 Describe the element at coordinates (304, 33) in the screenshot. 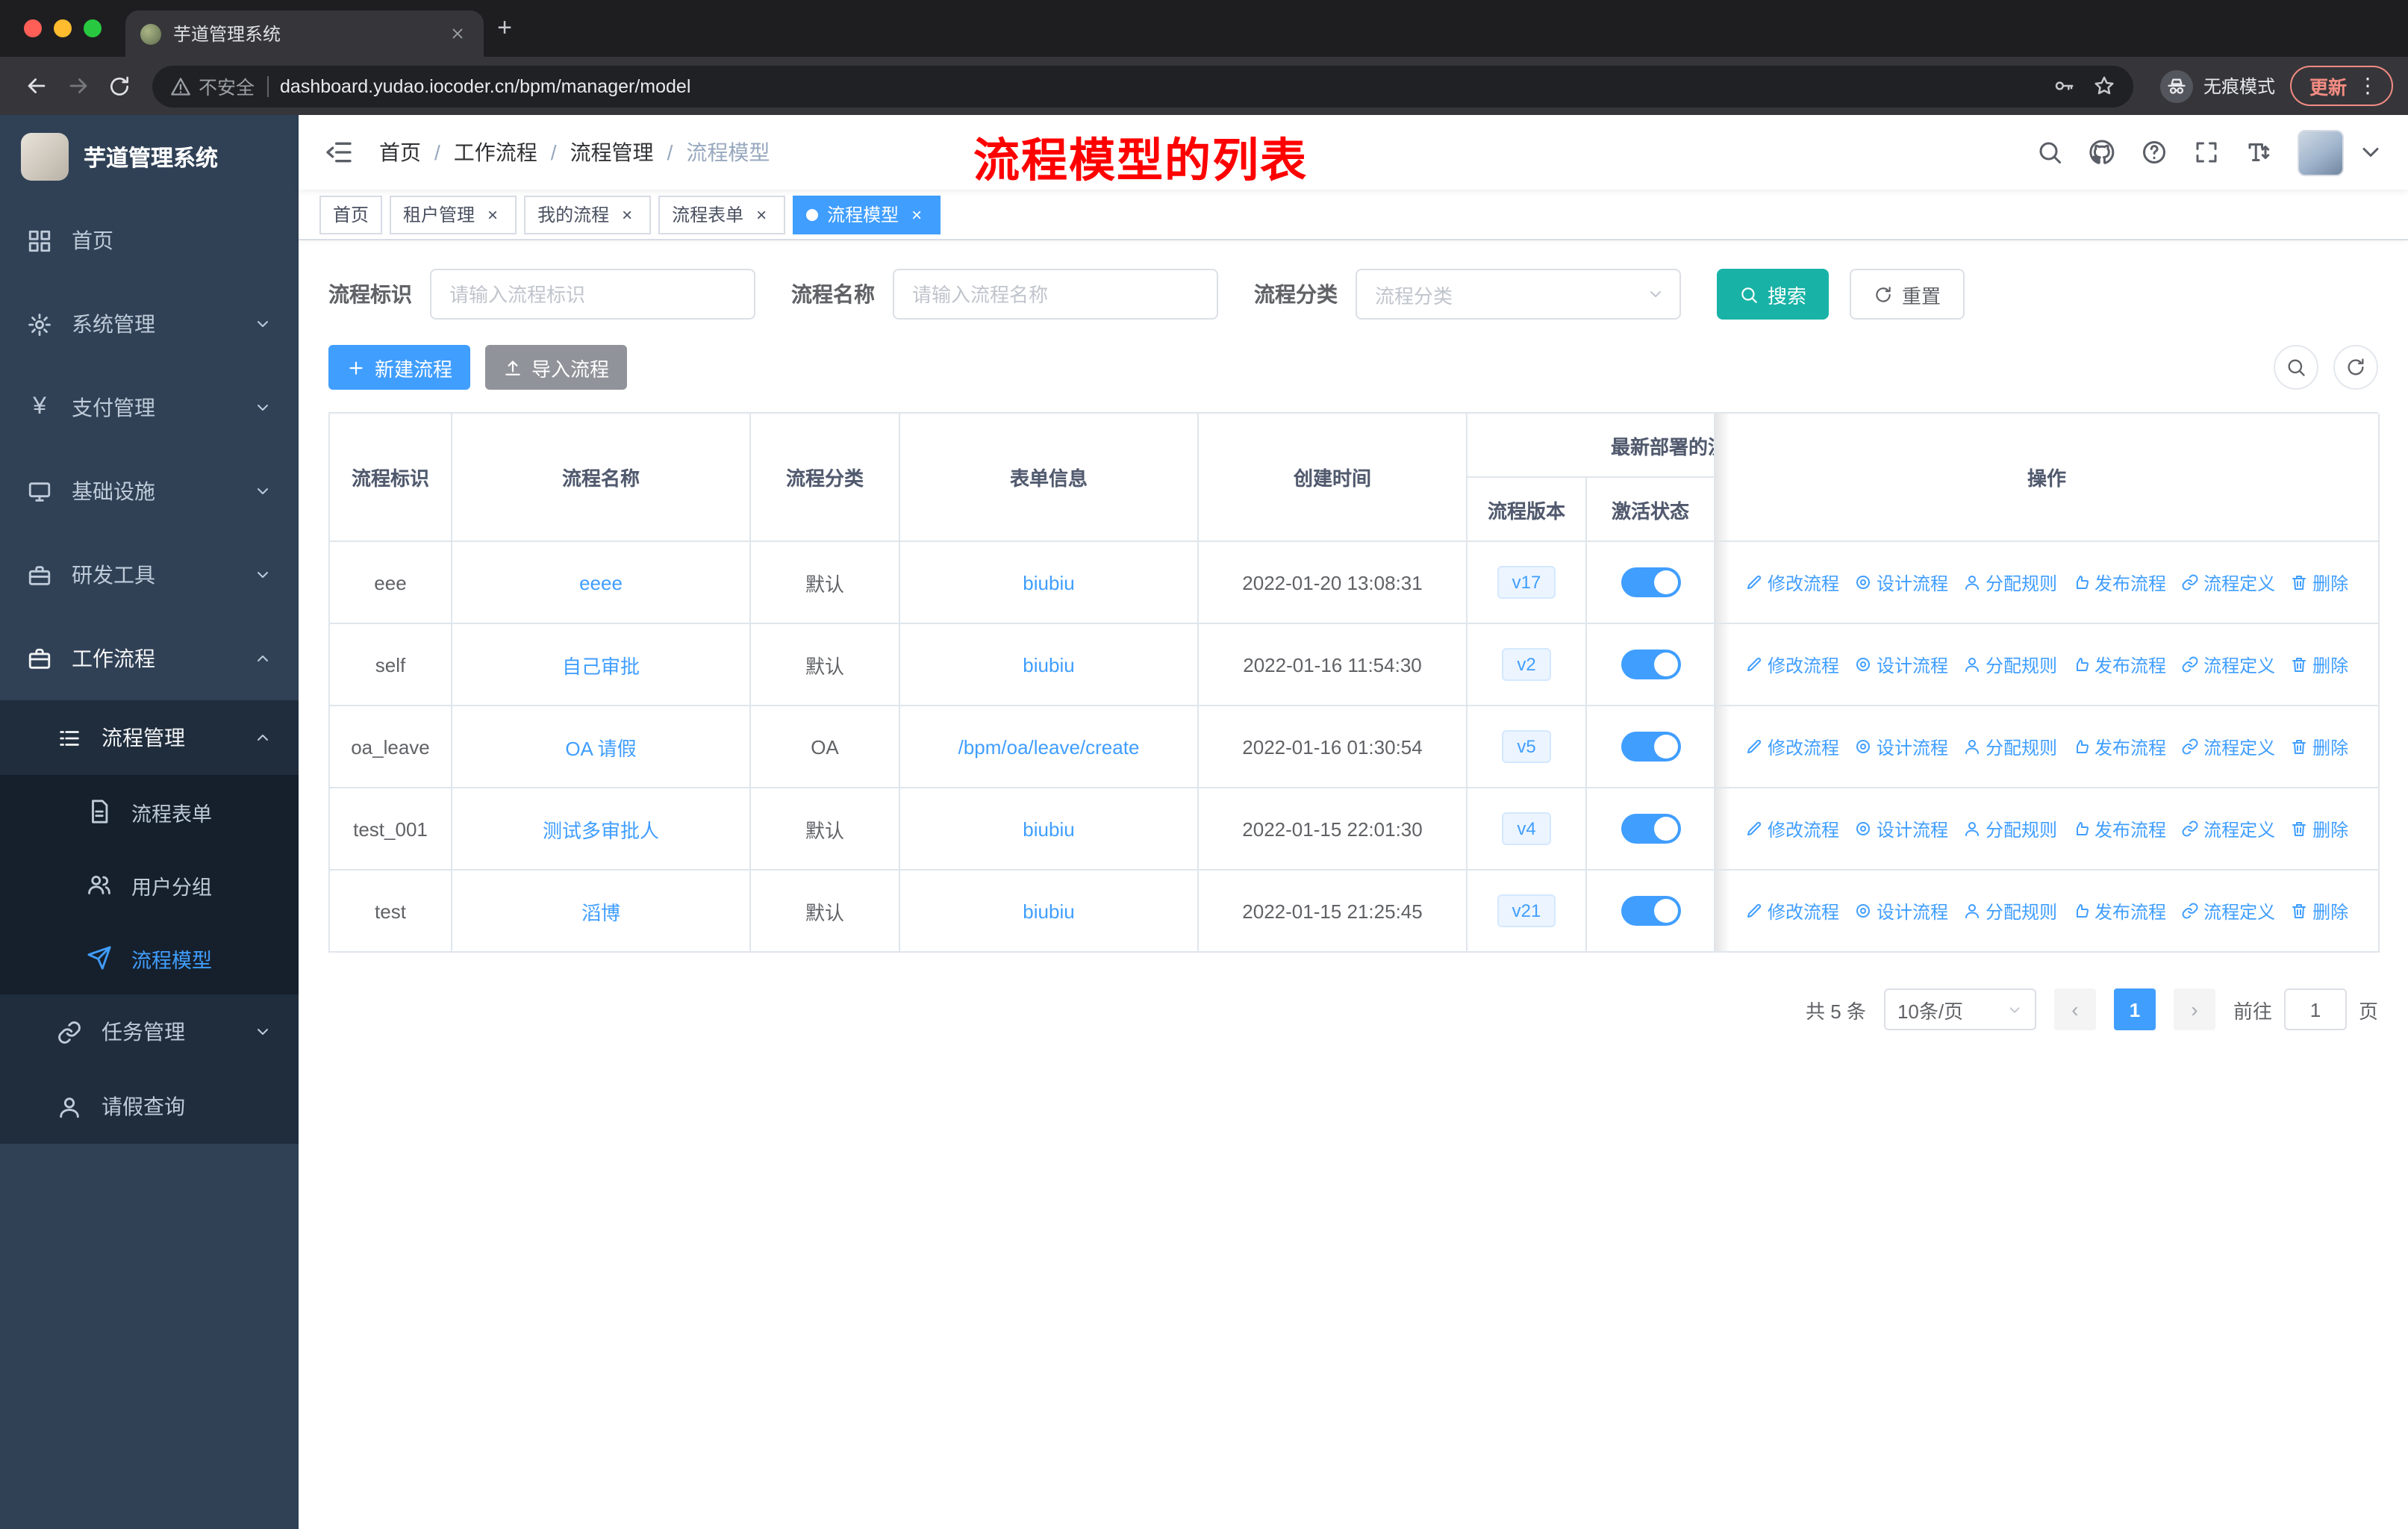

I see `browser-tab: 芋道管理系统` at that location.